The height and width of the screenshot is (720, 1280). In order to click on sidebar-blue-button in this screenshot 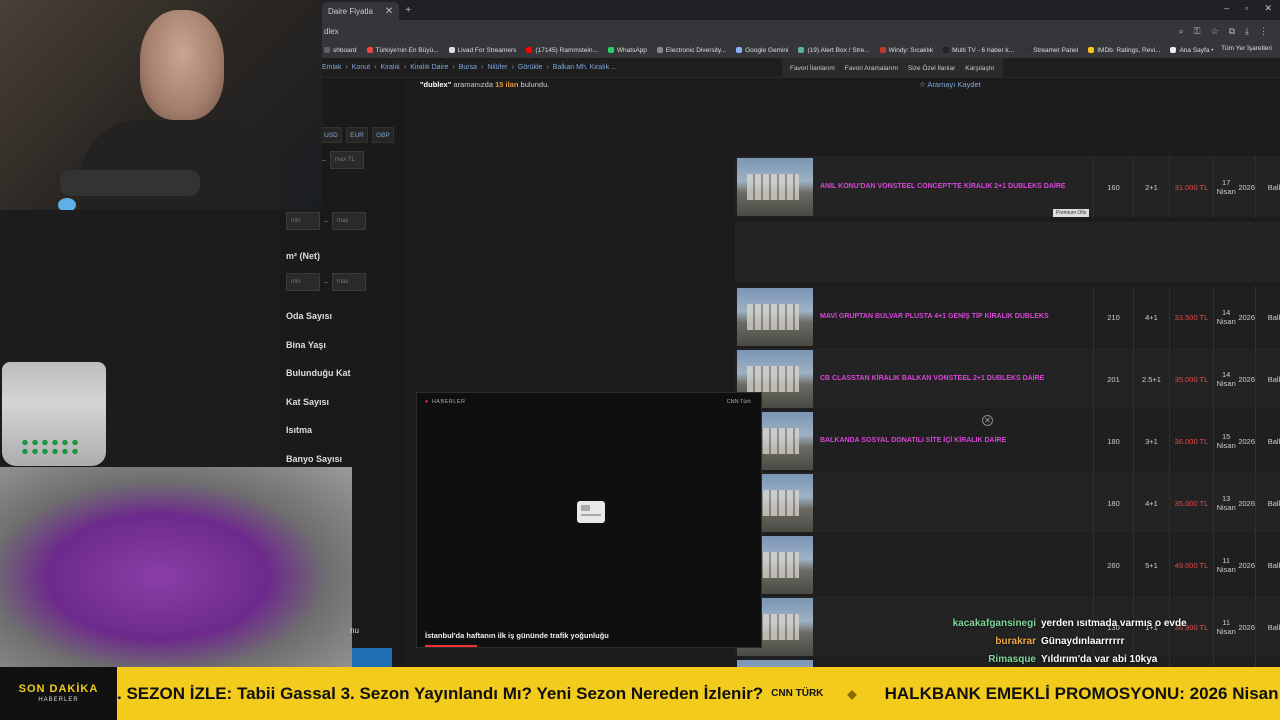, I will do `click(372, 658)`.